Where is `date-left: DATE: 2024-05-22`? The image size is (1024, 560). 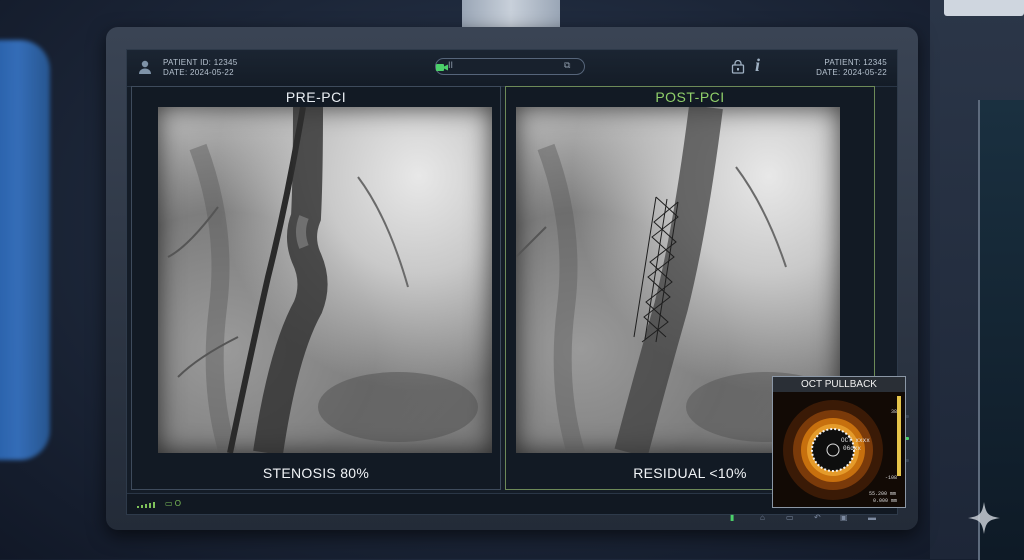
date-left: DATE: 2024-05-22 is located at coordinates (198, 72).